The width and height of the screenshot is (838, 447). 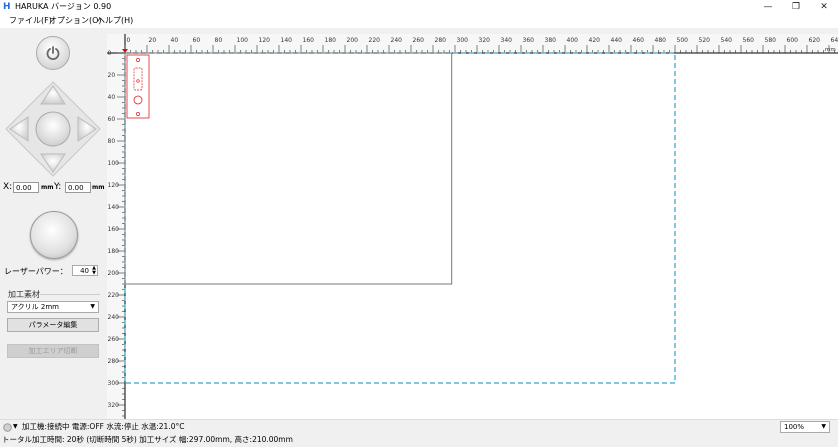 What do you see at coordinates (175, 40) in the screenshot?
I see `x-tick-label: 40` at bounding box center [175, 40].